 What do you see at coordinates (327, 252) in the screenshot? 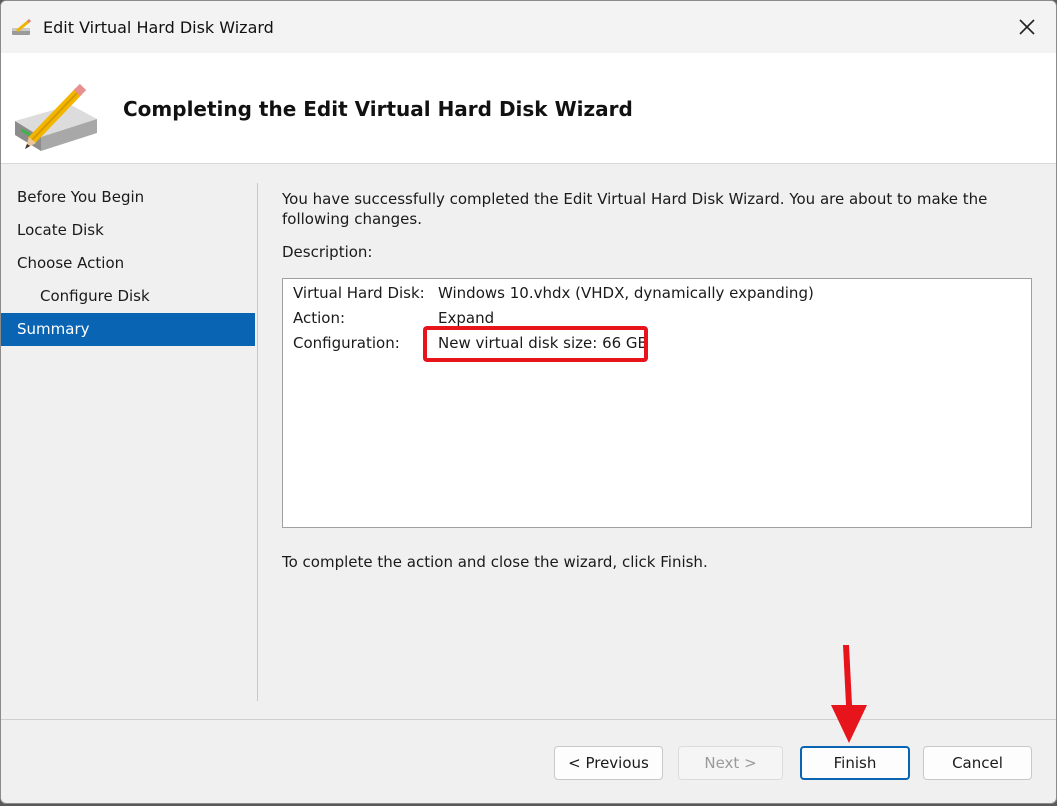
I see `description-label: Description:` at bounding box center [327, 252].